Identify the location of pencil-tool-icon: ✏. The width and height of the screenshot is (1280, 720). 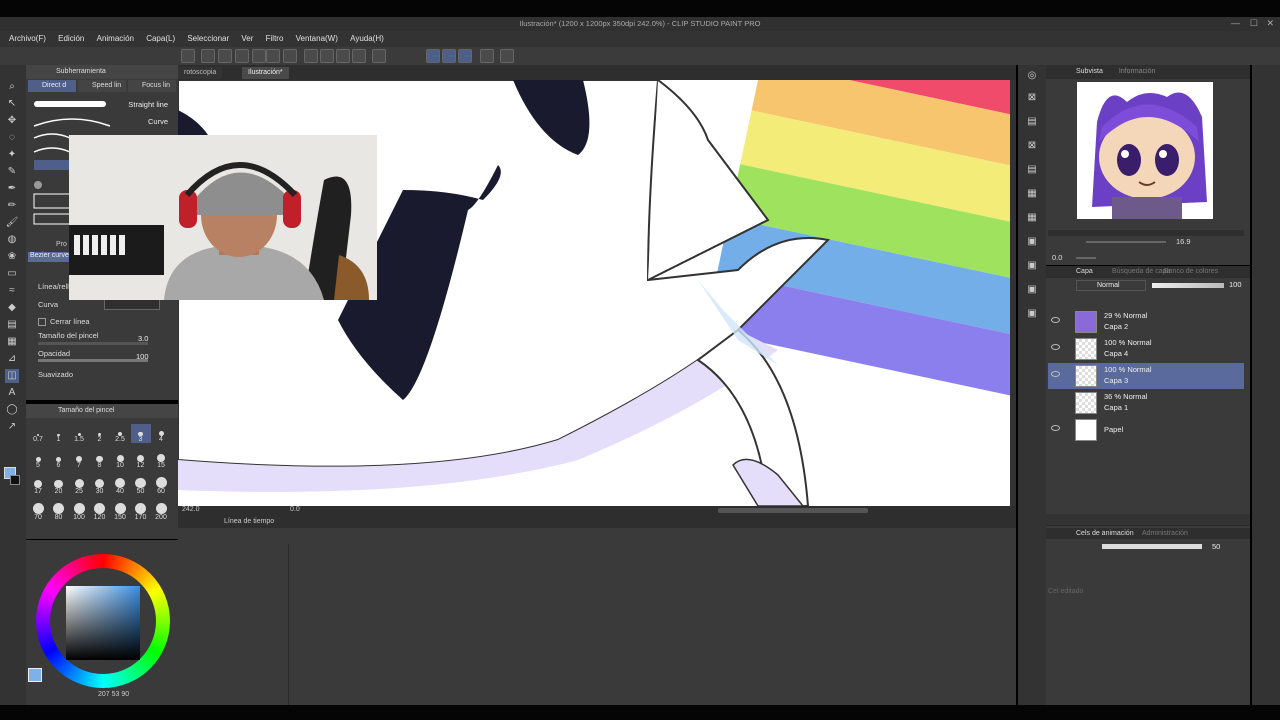
(12, 206).